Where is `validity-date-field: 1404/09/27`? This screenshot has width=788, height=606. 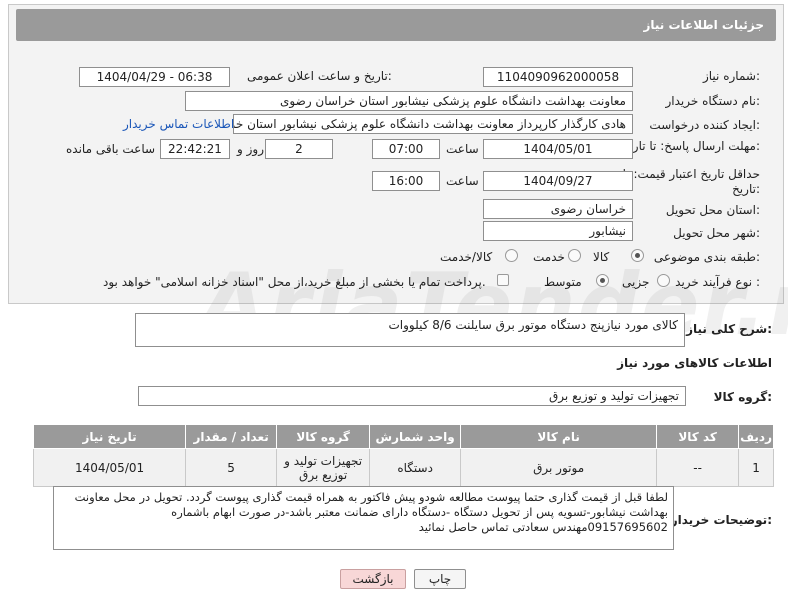
validity-date-field: 1404/09/27 is located at coordinates (558, 181).